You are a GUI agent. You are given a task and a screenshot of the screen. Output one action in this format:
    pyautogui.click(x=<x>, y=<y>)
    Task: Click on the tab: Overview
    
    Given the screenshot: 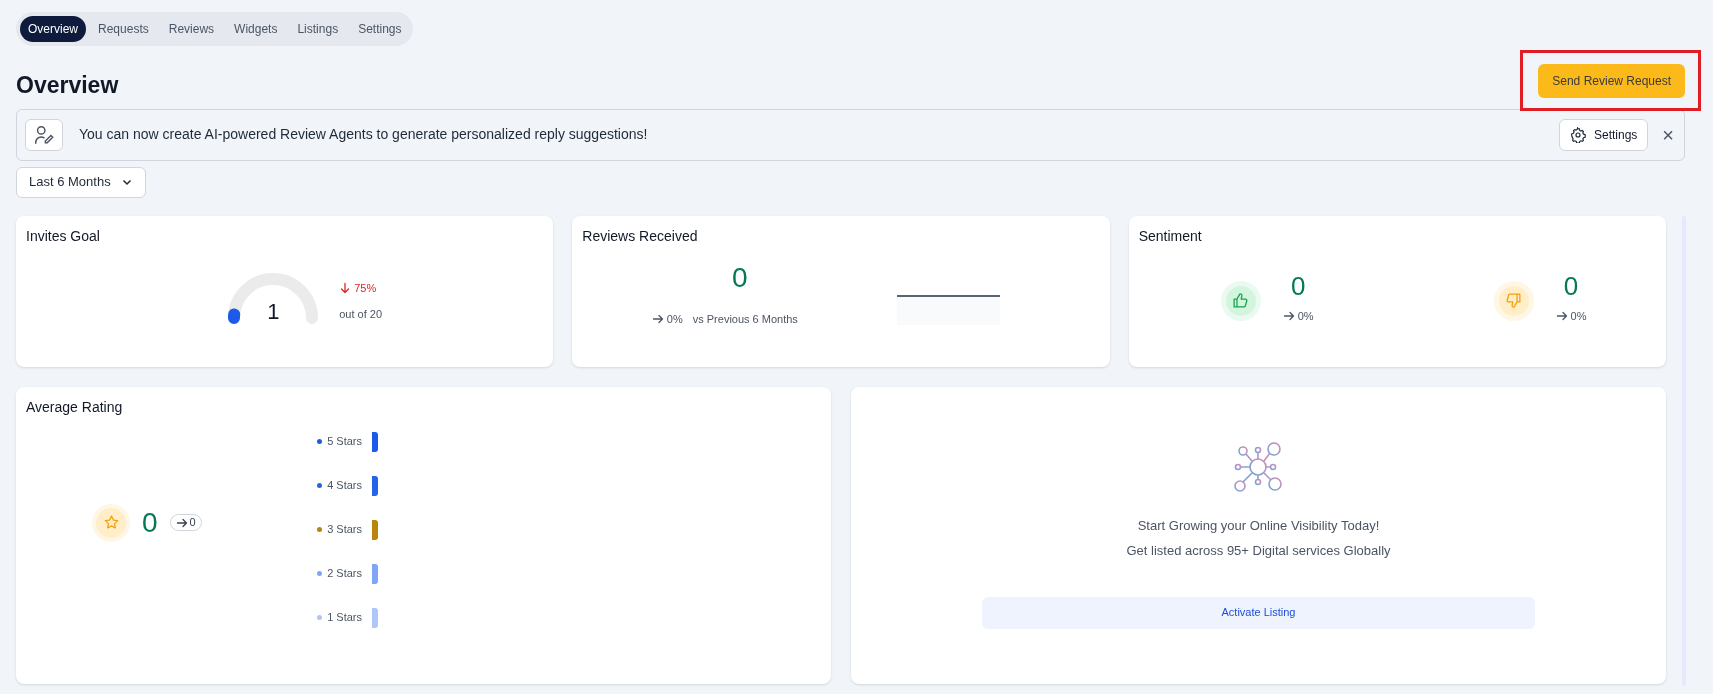 What is the action you would take?
    pyautogui.click(x=53, y=29)
    